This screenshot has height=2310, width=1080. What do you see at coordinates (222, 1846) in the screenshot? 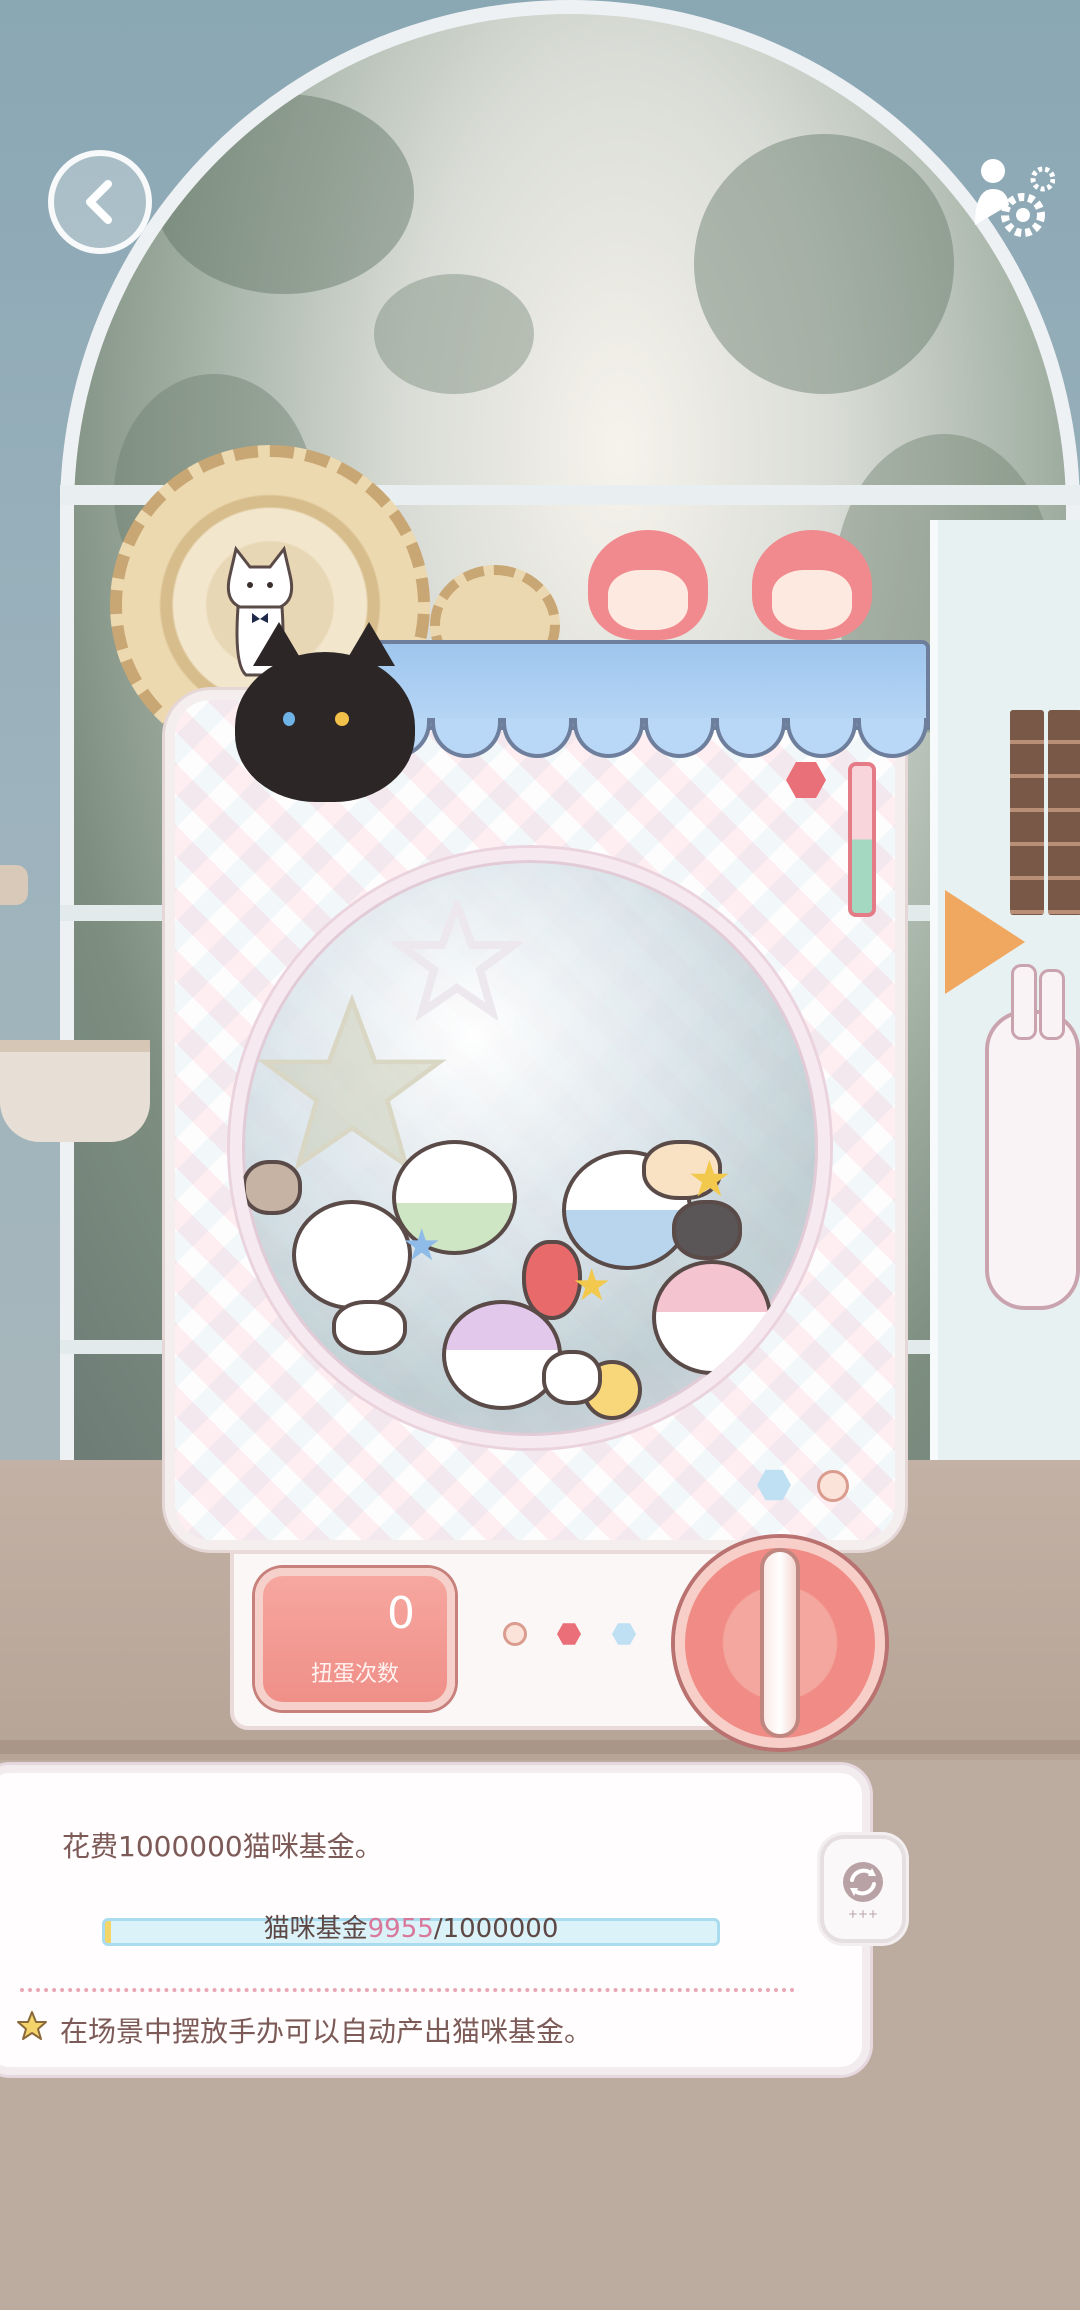
I see `cost-text: 花费1000000猫咪基金。` at bounding box center [222, 1846].